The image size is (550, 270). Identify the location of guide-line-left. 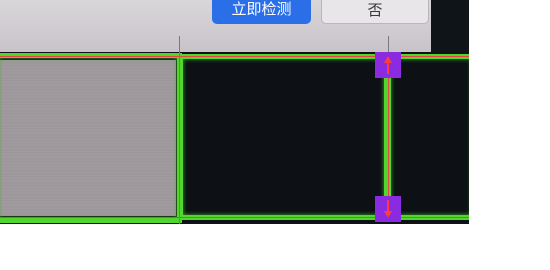
(179, 130).